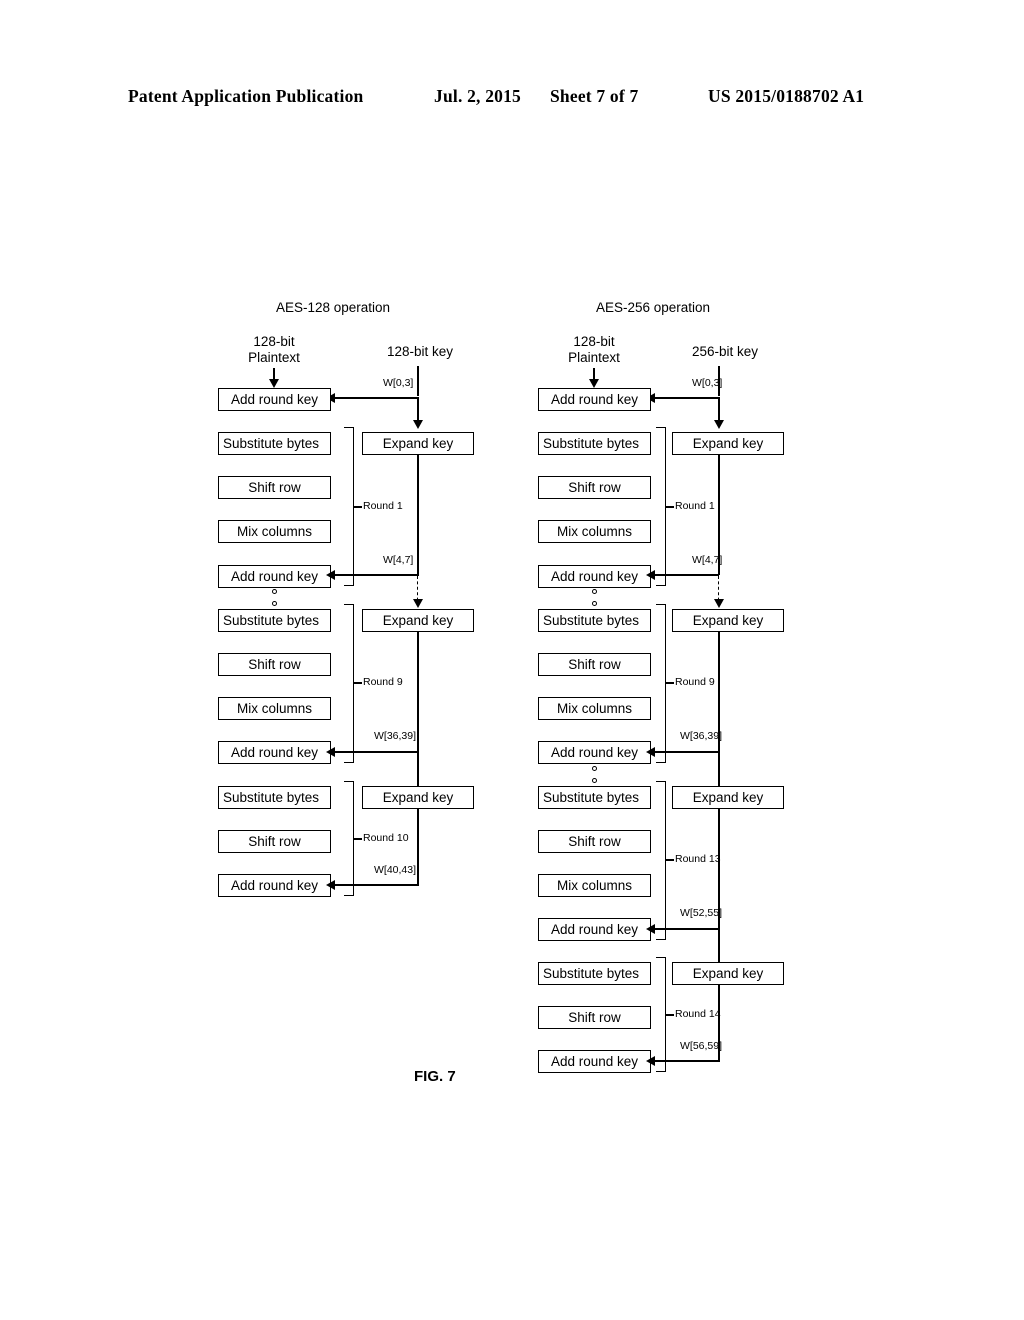 Image resolution: width=1024 pixels, height=1320 pixels. Describe the element at coordinates (719, 768) in the screenshot. I see `key-line-aes256-r9-to-r13` at that location.